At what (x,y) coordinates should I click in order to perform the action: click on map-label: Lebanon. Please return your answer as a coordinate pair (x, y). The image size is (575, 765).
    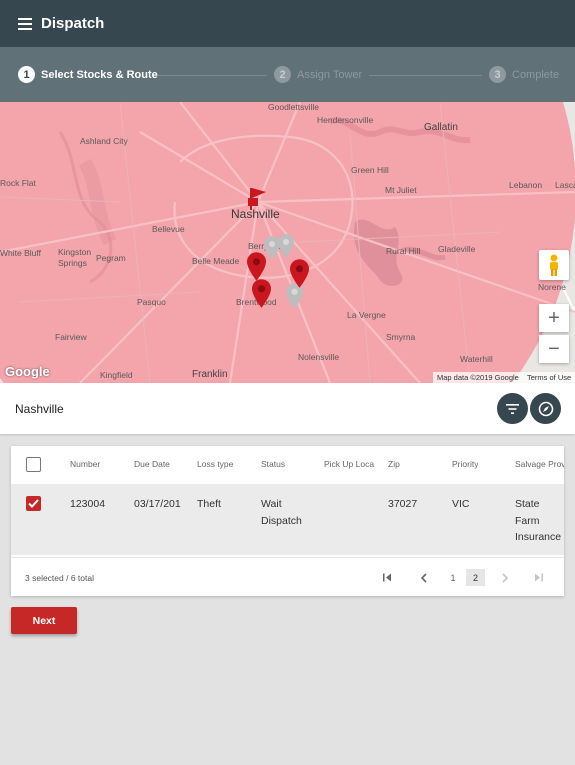
    Looking at the image, I should click on (526, 185).